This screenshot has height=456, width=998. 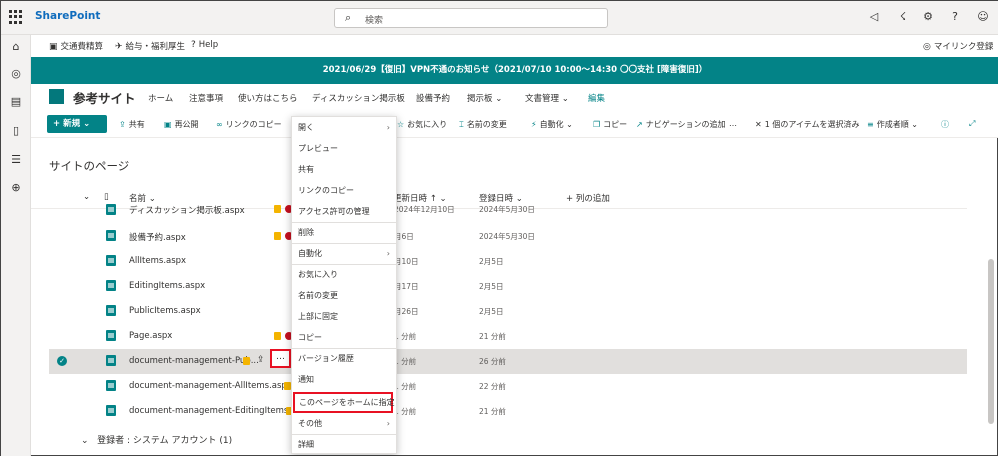 What do you see at coordinates (344, 358) in the screenshot?
I see `menu-item-version-history: バージョン履歴` at bounding box center [344, 358].